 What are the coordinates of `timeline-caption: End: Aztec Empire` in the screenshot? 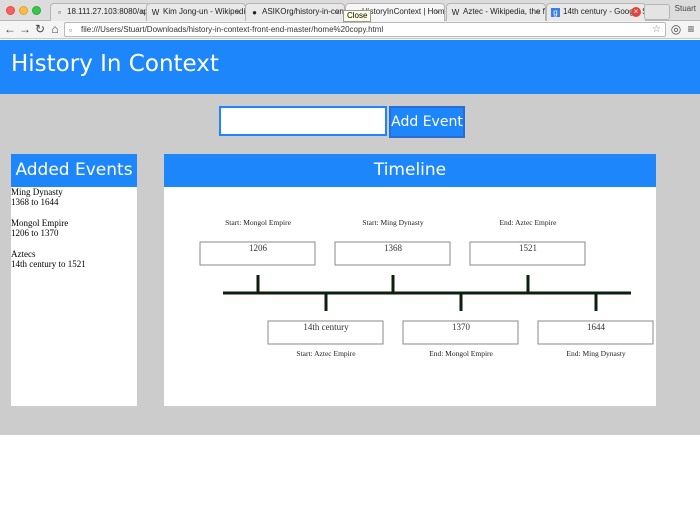 It's located at (528, 222).